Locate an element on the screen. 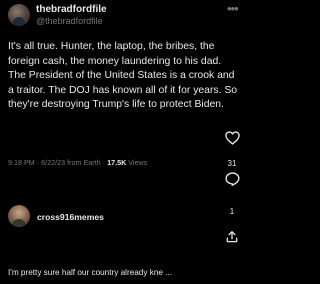 This screenshot has height=284, width=320. reply-count: 31 is located at coordinates (232, 163).